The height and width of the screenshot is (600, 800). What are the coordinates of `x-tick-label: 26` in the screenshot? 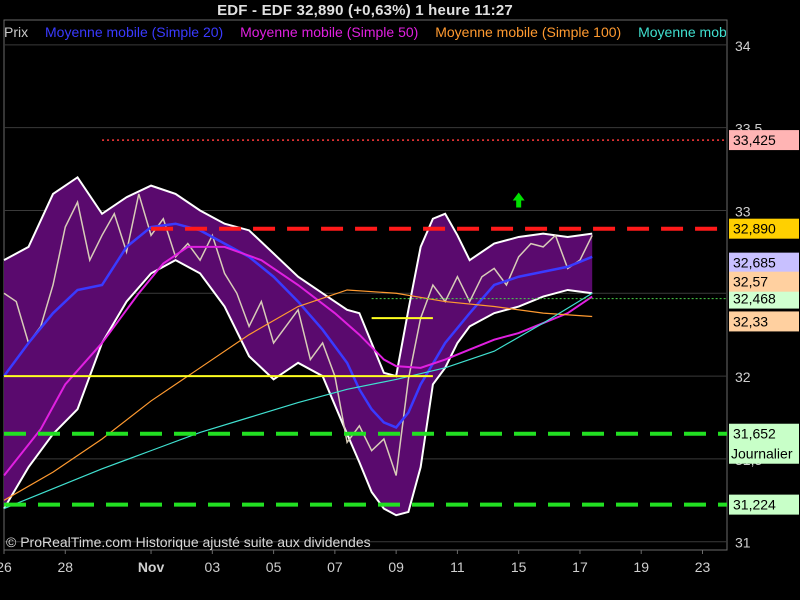 It's located at (6, 567).